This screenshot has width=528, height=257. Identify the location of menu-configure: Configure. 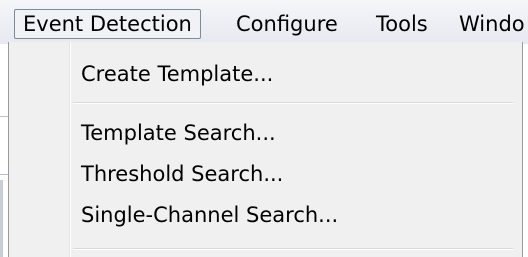
(287, 24).